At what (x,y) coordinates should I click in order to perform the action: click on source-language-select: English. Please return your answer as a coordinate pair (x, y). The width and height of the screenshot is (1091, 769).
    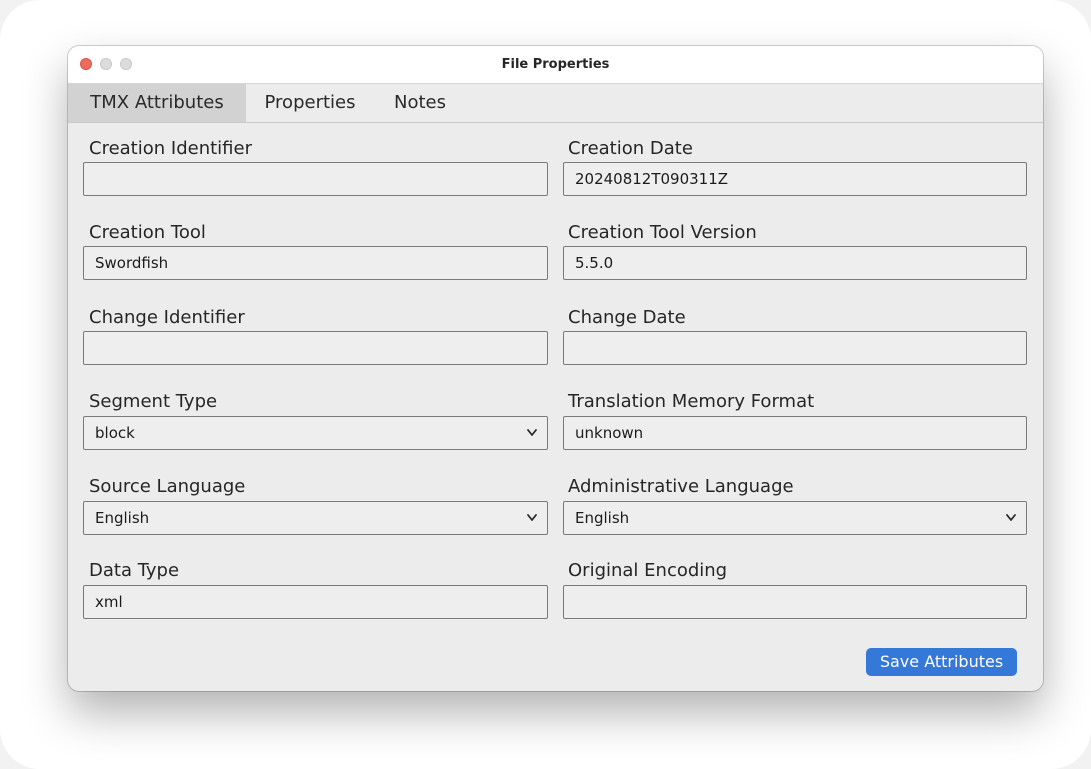
    Looking at the image, I should click on (315, 518).